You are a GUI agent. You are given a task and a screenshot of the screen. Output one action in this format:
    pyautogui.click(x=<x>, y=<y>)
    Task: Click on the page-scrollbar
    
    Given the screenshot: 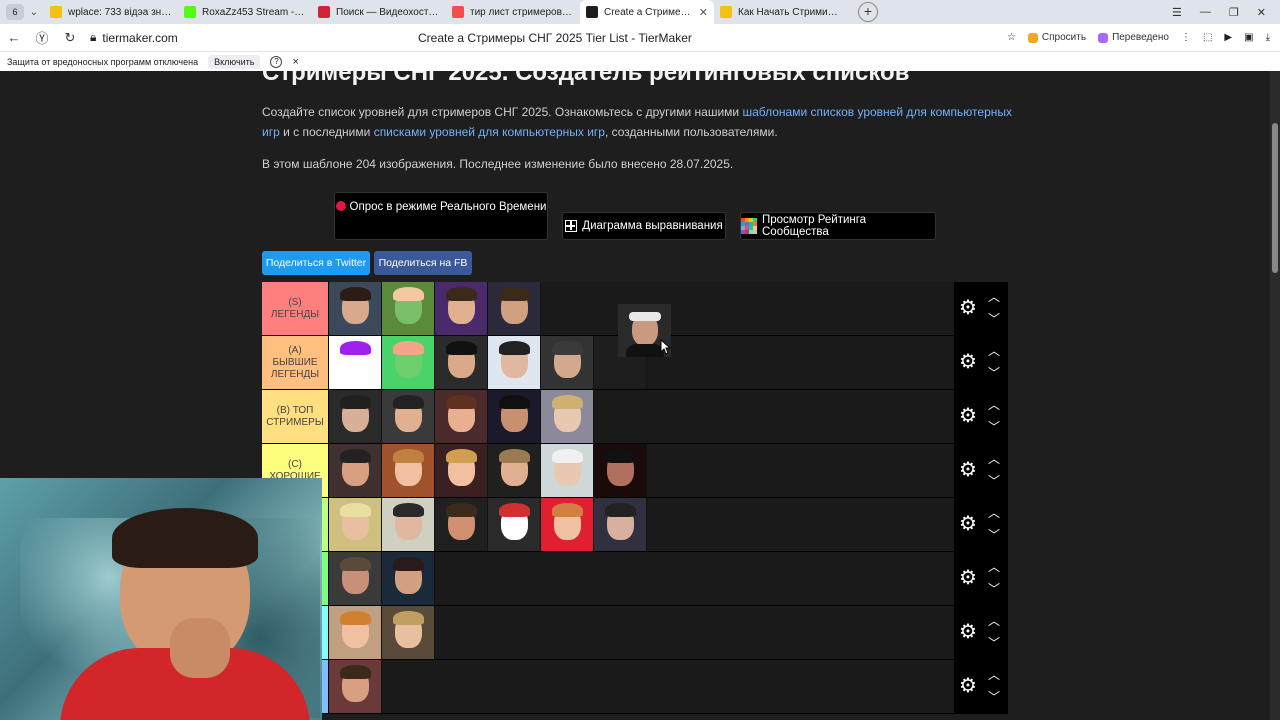 What is the action you would take?
    pyautogui.click(x=1275, y=395)
    